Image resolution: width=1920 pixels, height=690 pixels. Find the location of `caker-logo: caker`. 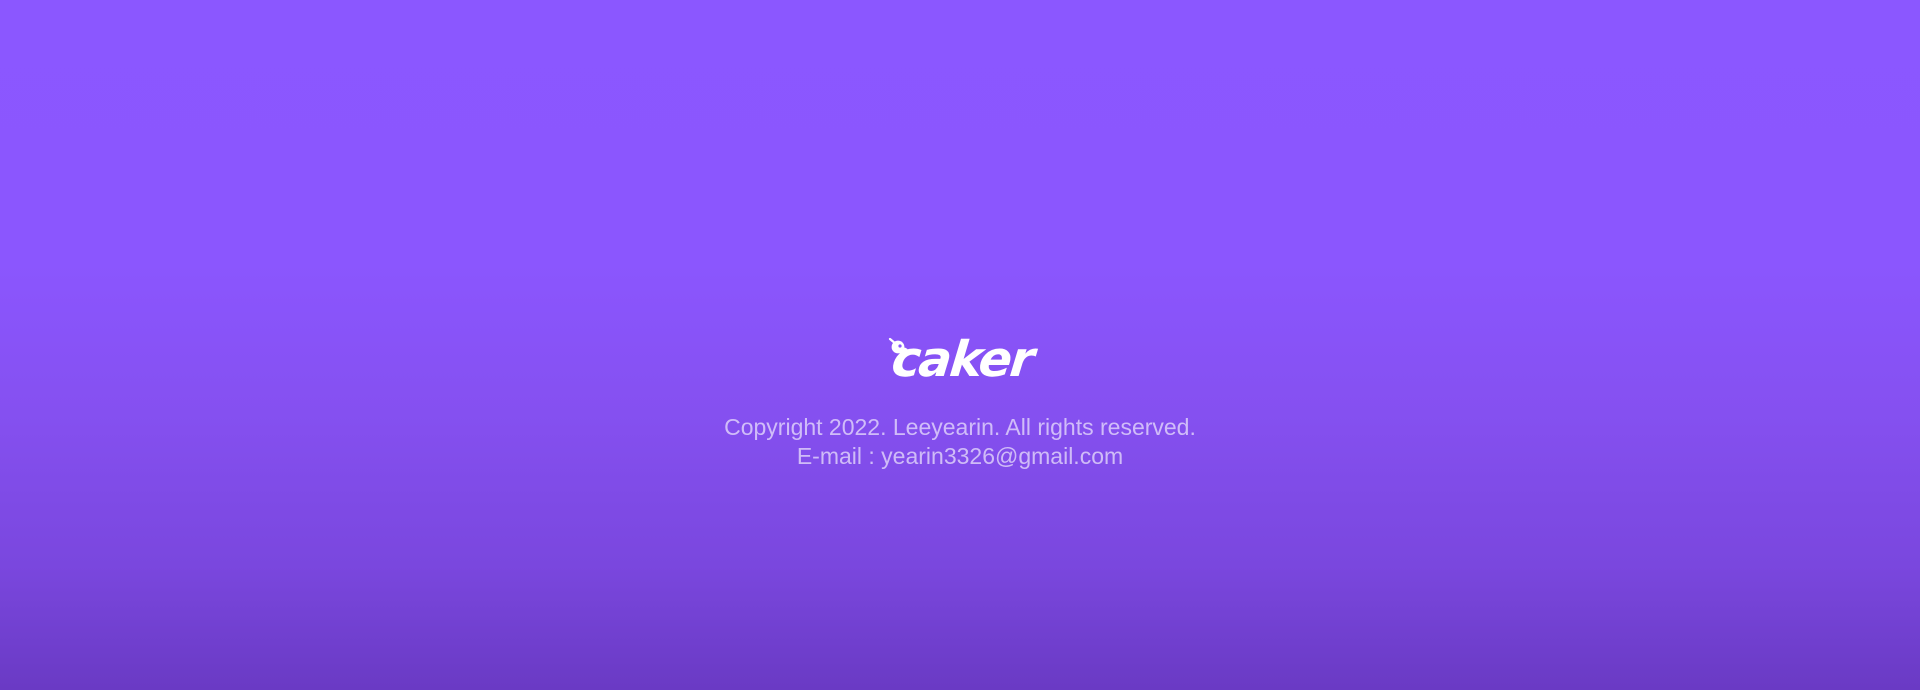

caker-logo: caker is located at coordinates (960, 357).